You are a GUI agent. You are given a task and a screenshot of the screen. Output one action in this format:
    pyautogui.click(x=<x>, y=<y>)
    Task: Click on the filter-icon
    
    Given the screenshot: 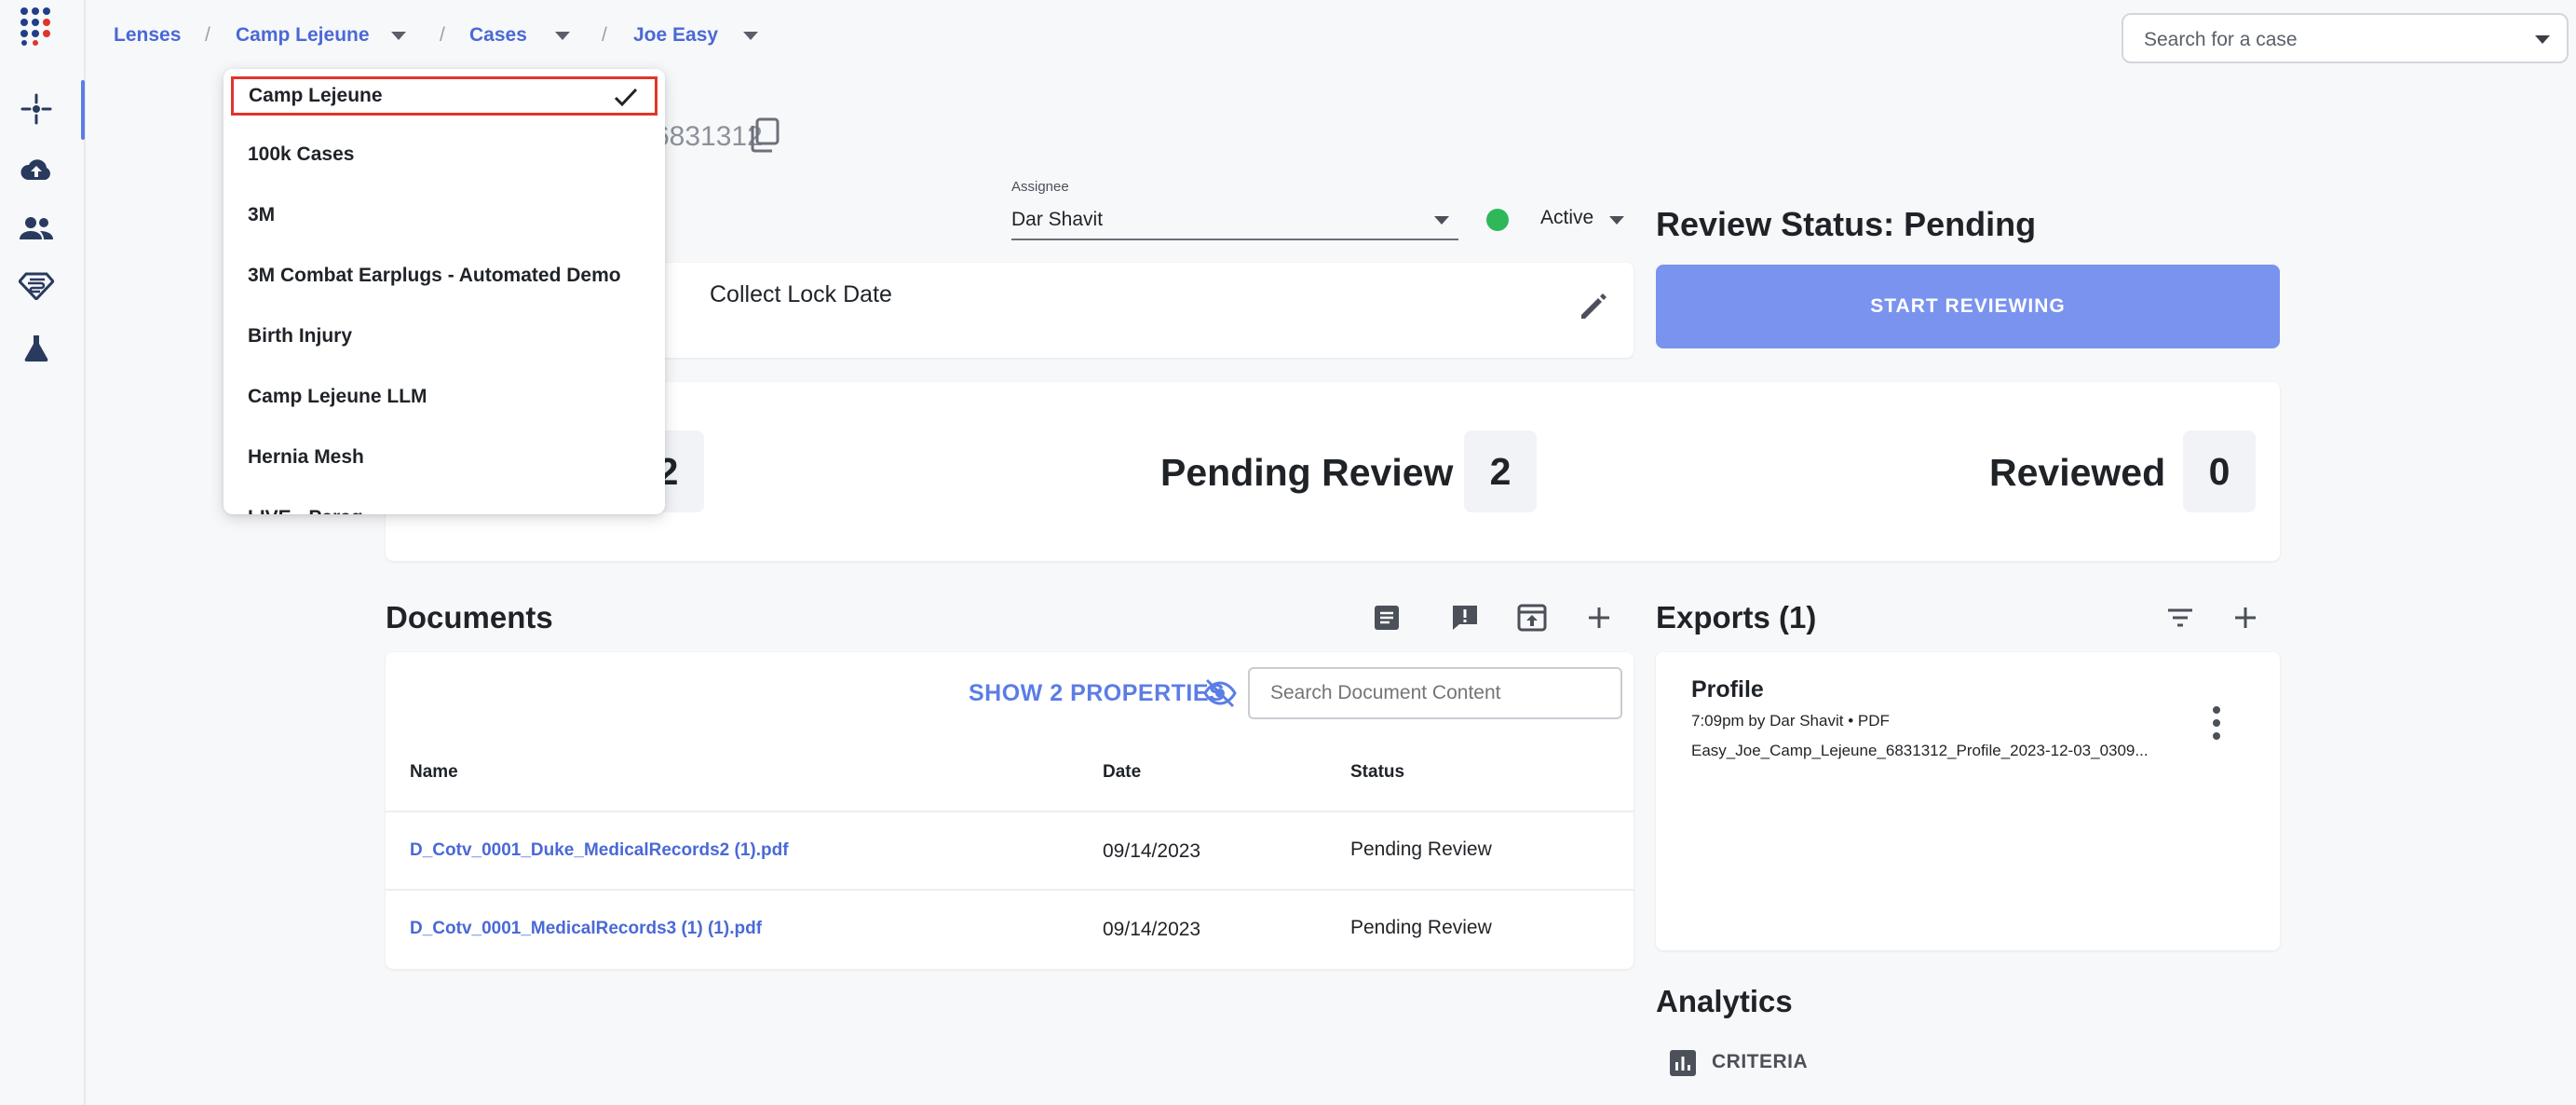 What is the action you would take?
    pyautogui.click(x=2180, y=617)
    